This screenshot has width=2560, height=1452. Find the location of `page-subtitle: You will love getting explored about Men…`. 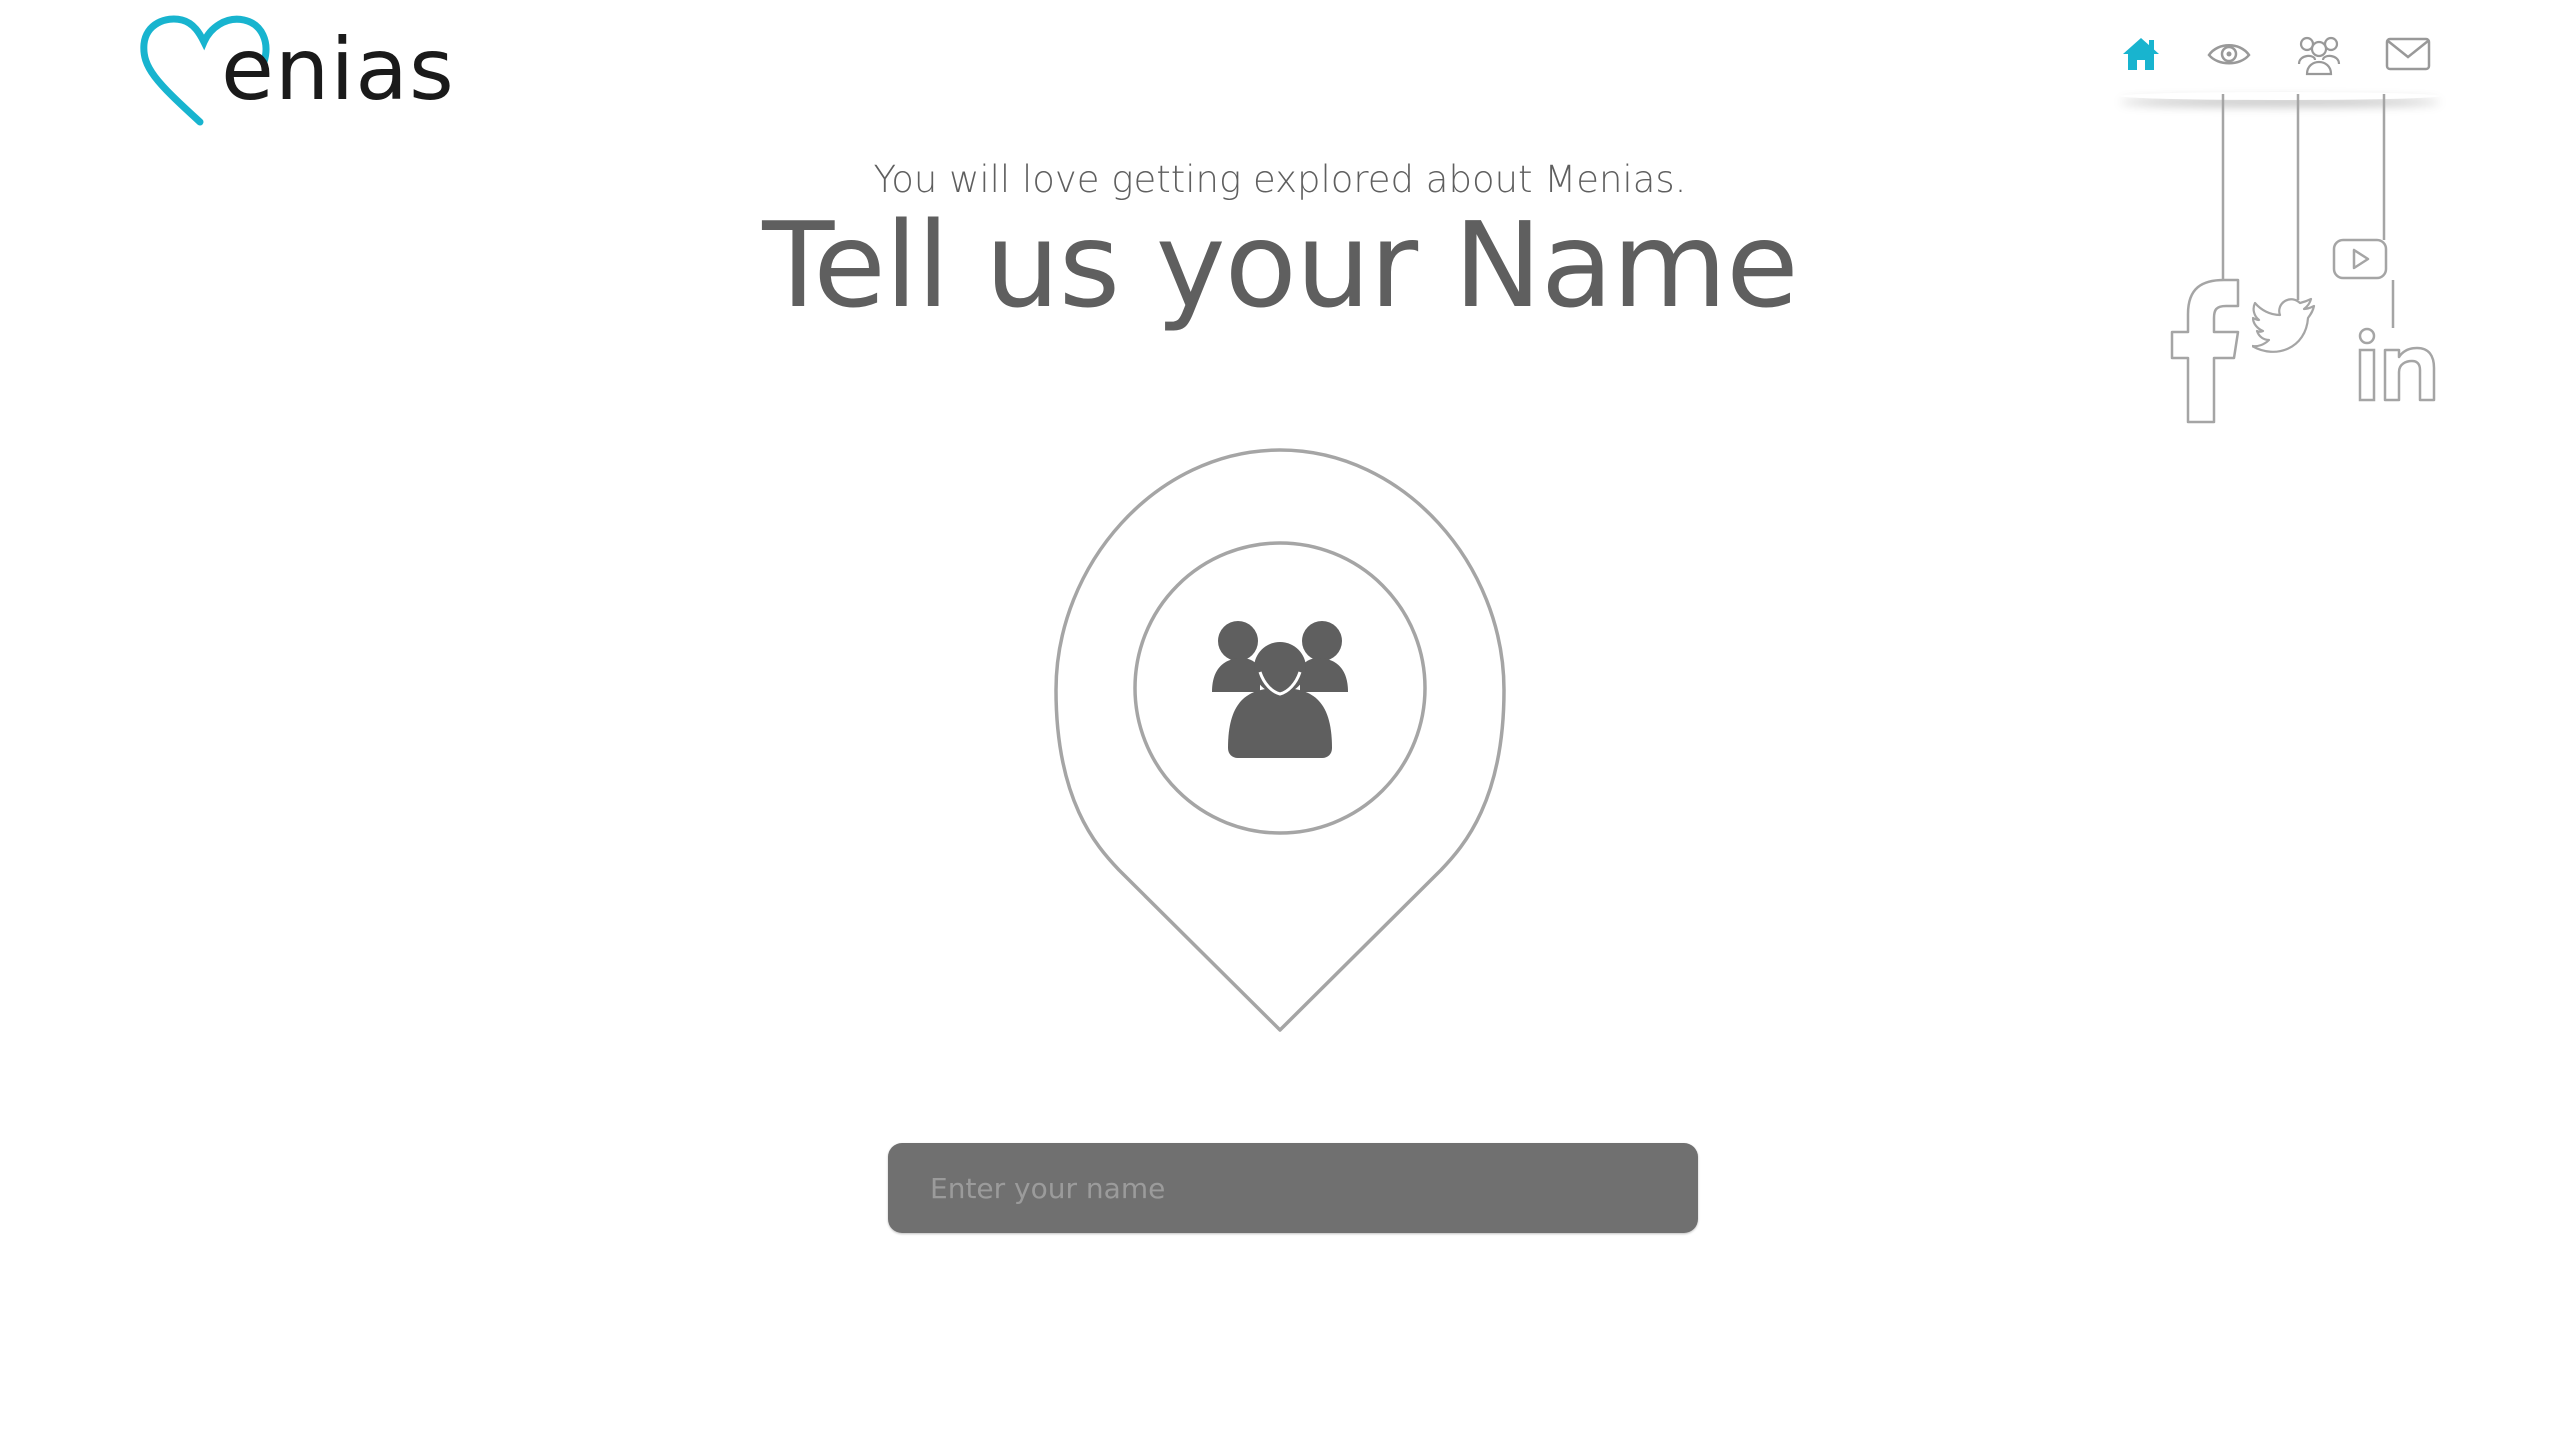

page-subtitle: You will love getting explored about Men… is located at coordinates (1280, 179).